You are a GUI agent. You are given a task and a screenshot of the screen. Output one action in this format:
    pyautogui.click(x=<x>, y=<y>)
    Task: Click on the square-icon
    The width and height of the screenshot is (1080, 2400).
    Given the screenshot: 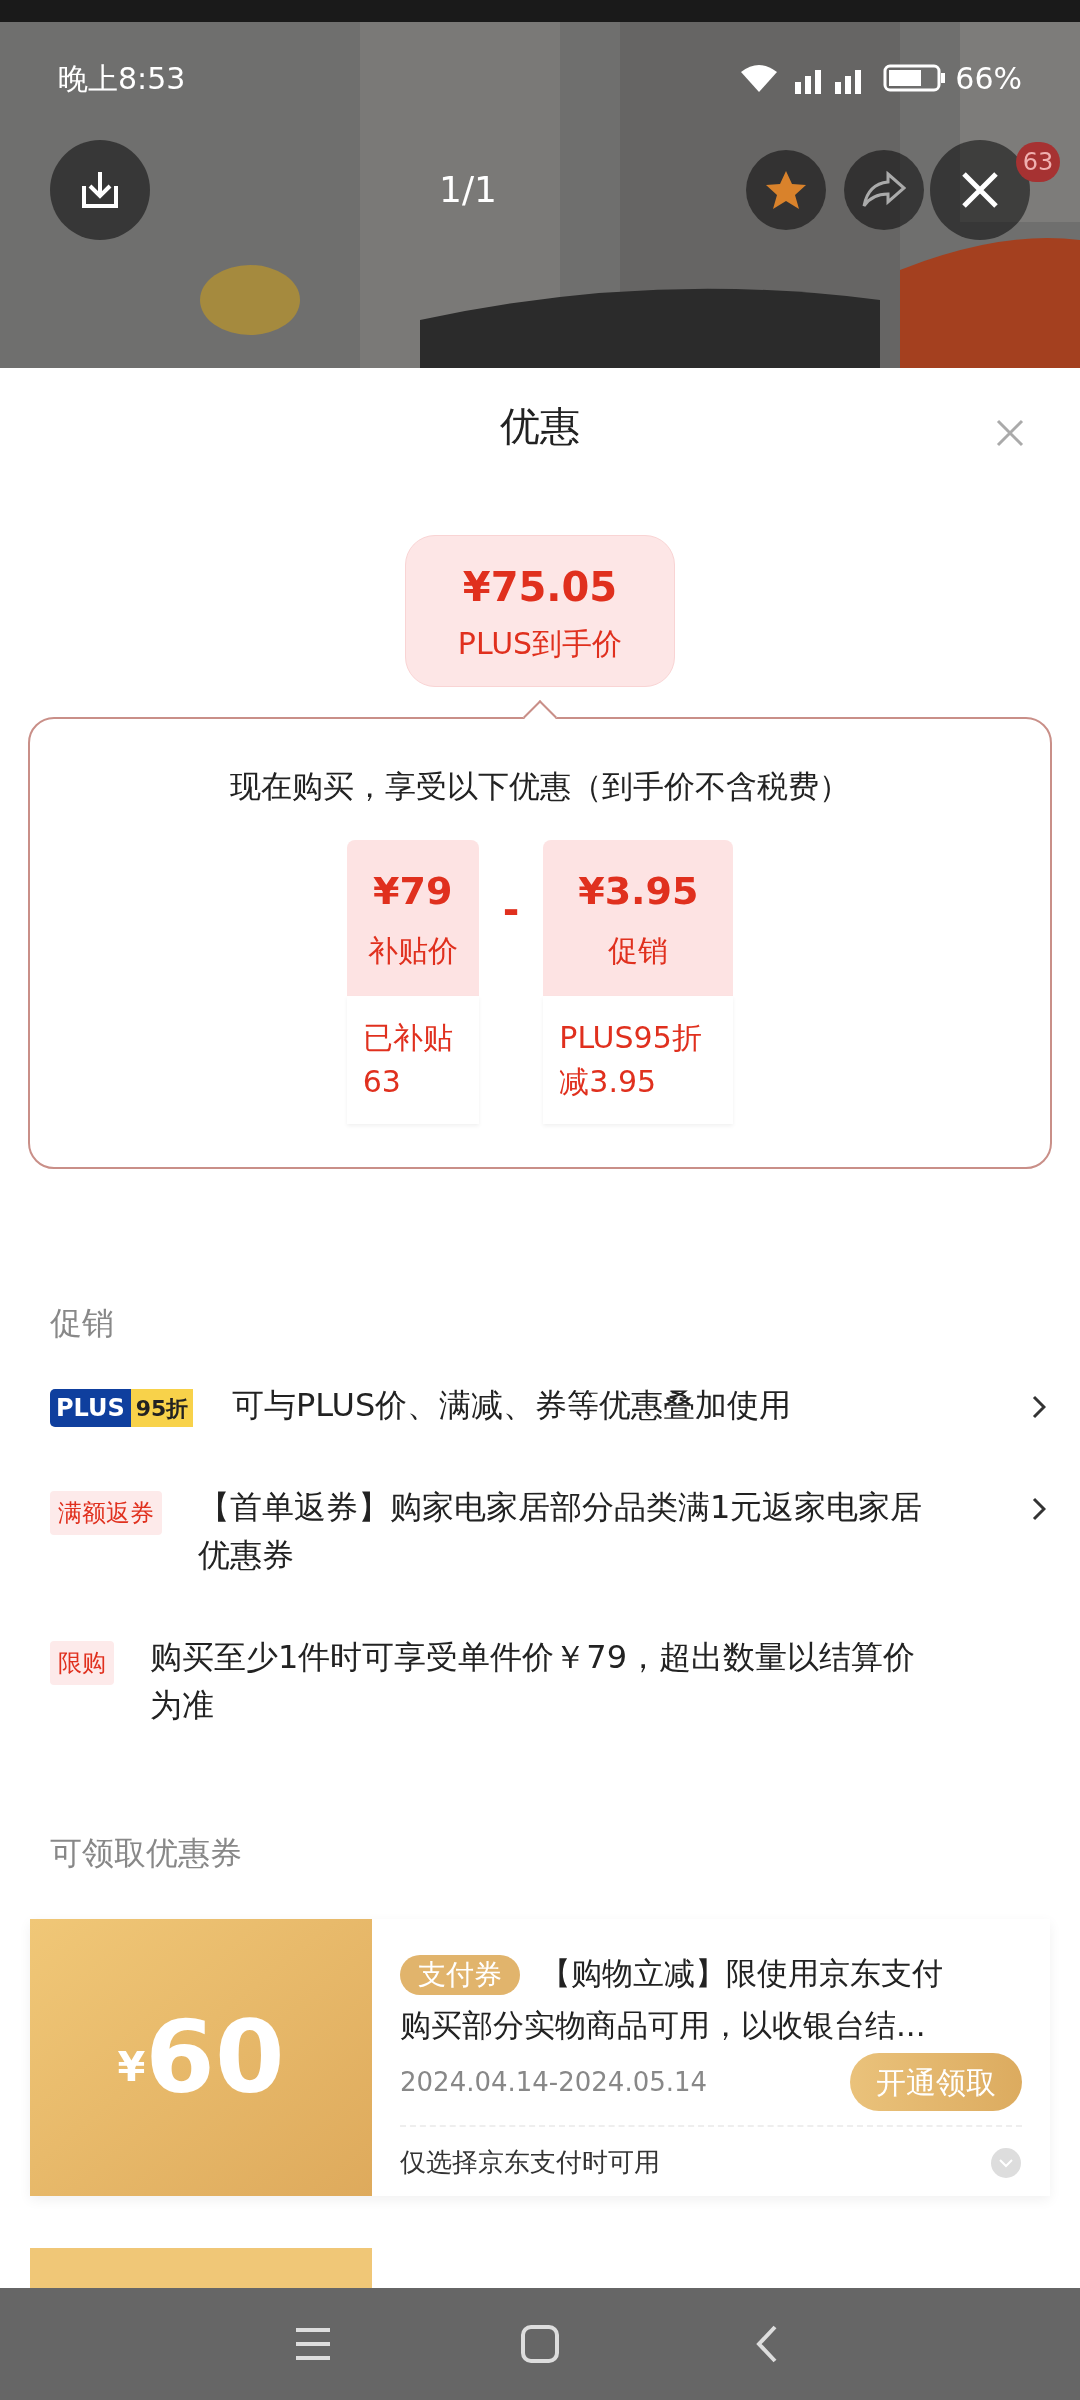 What is the action you would take?
    pyautogui.click(x=540, y=2344)
    